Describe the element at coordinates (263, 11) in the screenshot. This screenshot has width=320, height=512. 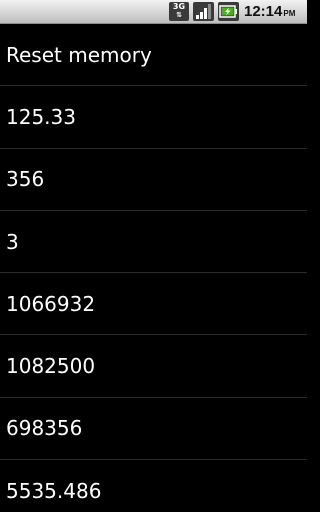
I see `clock-time: 12:14` at that location.